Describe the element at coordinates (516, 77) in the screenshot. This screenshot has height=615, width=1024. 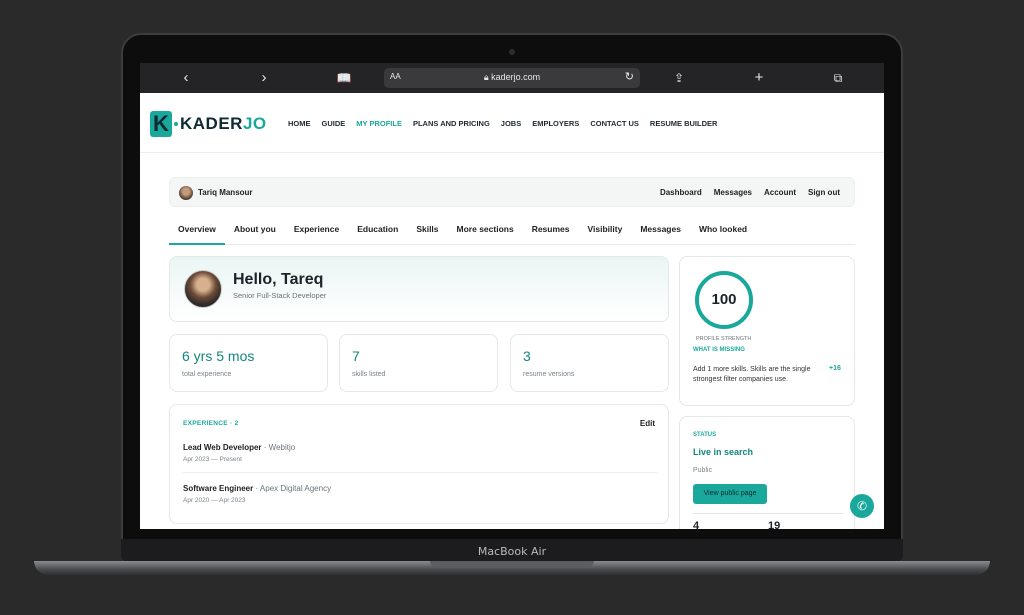
I see `url-value: kaderjo.com` at that location.